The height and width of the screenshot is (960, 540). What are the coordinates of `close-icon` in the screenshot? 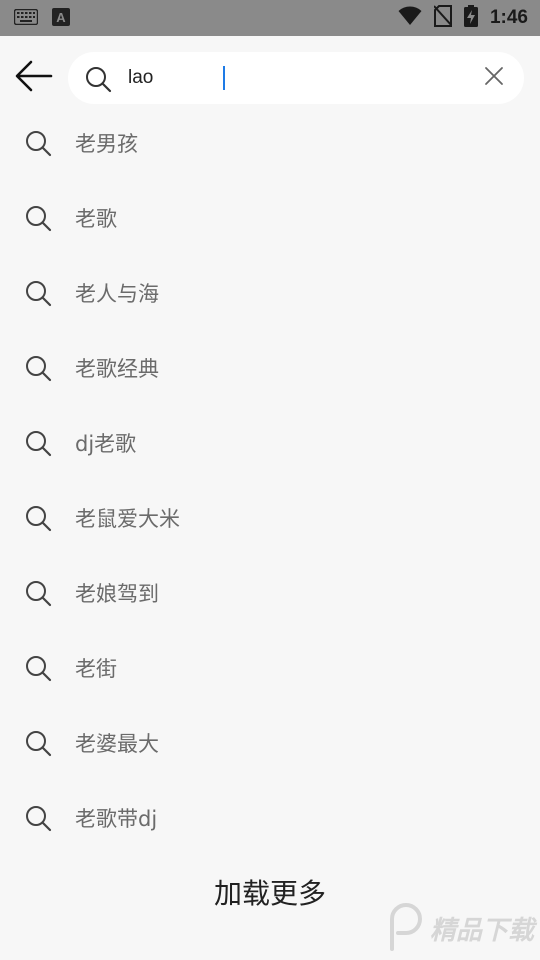 It's located at (494, 78).